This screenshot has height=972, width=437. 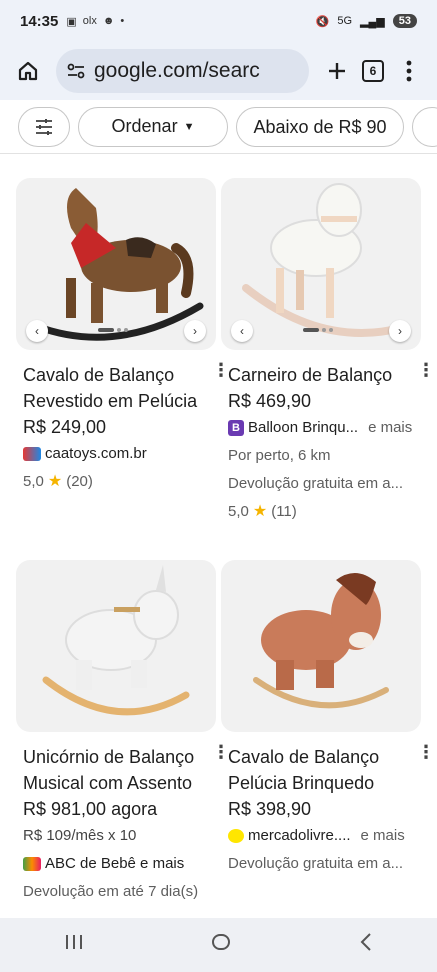 I want to click on more-vert-icon, so click(x=409, y=71).